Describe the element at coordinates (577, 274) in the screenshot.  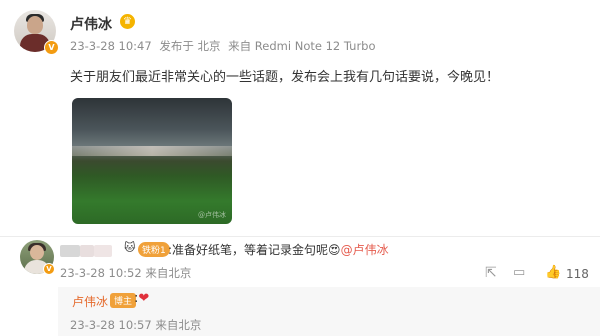
I see `like-count: 118` at that location.